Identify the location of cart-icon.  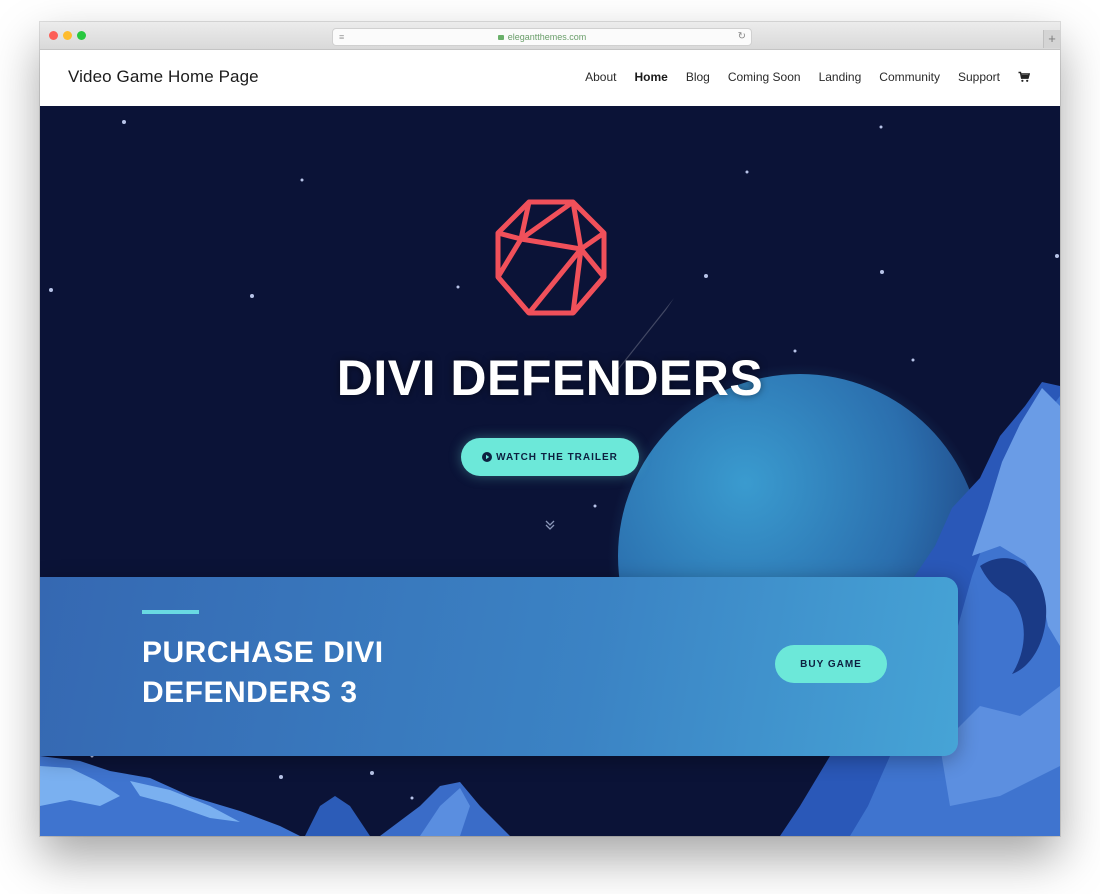
(1024, 77).